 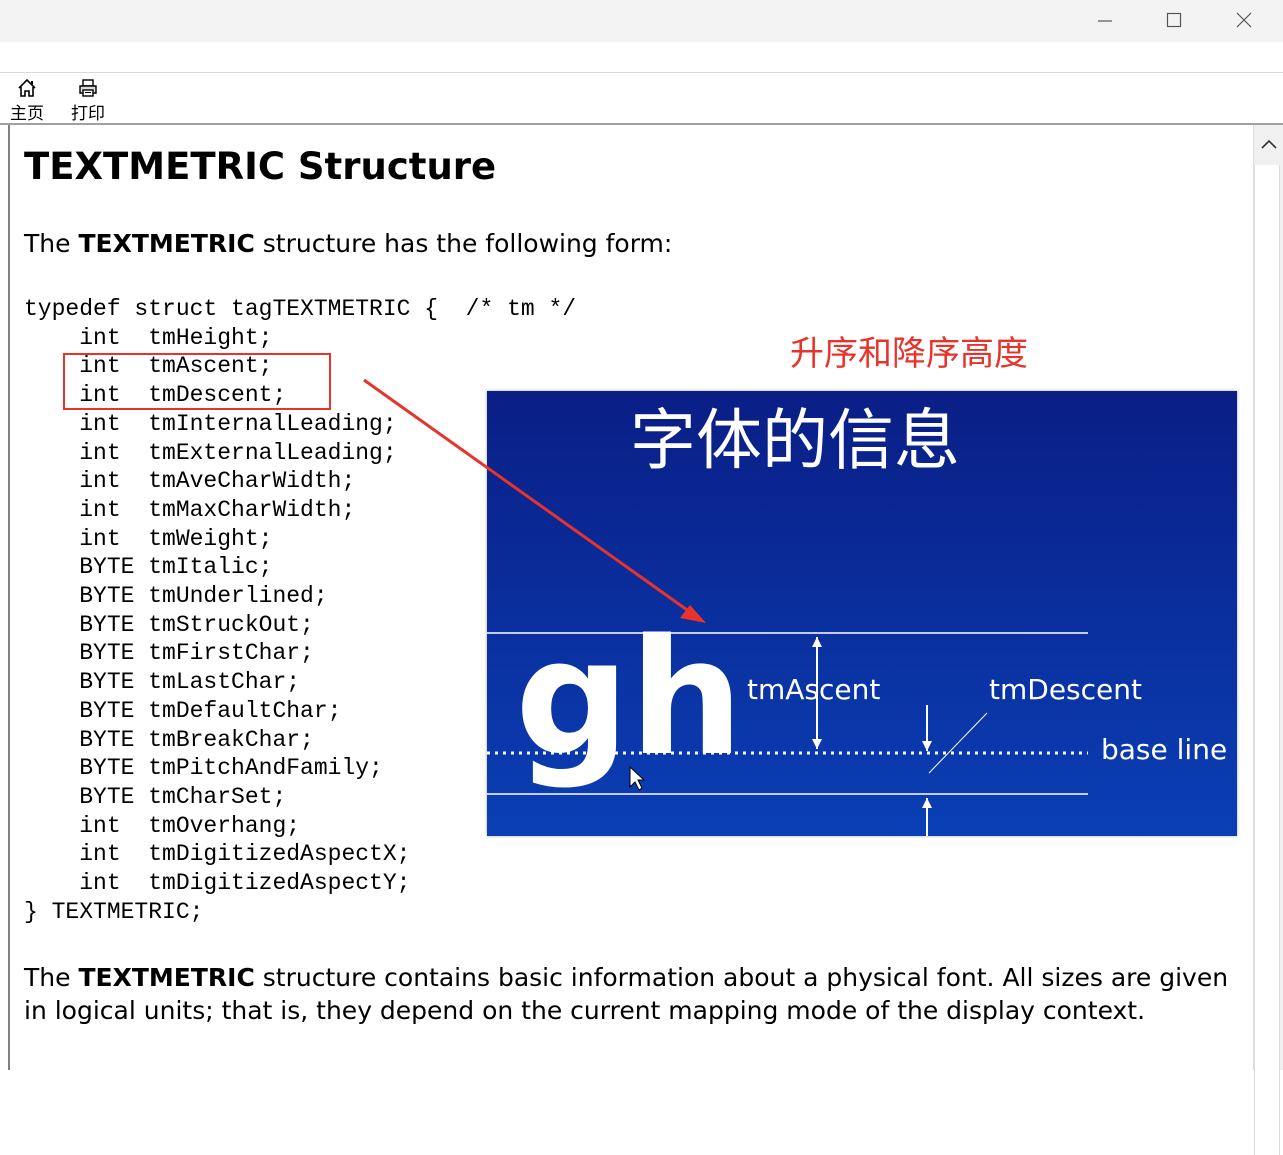 What do you see at coordinates (88, 99) in the screenshot?
I see `print-button: 打印` at bounding box center [88, 99].